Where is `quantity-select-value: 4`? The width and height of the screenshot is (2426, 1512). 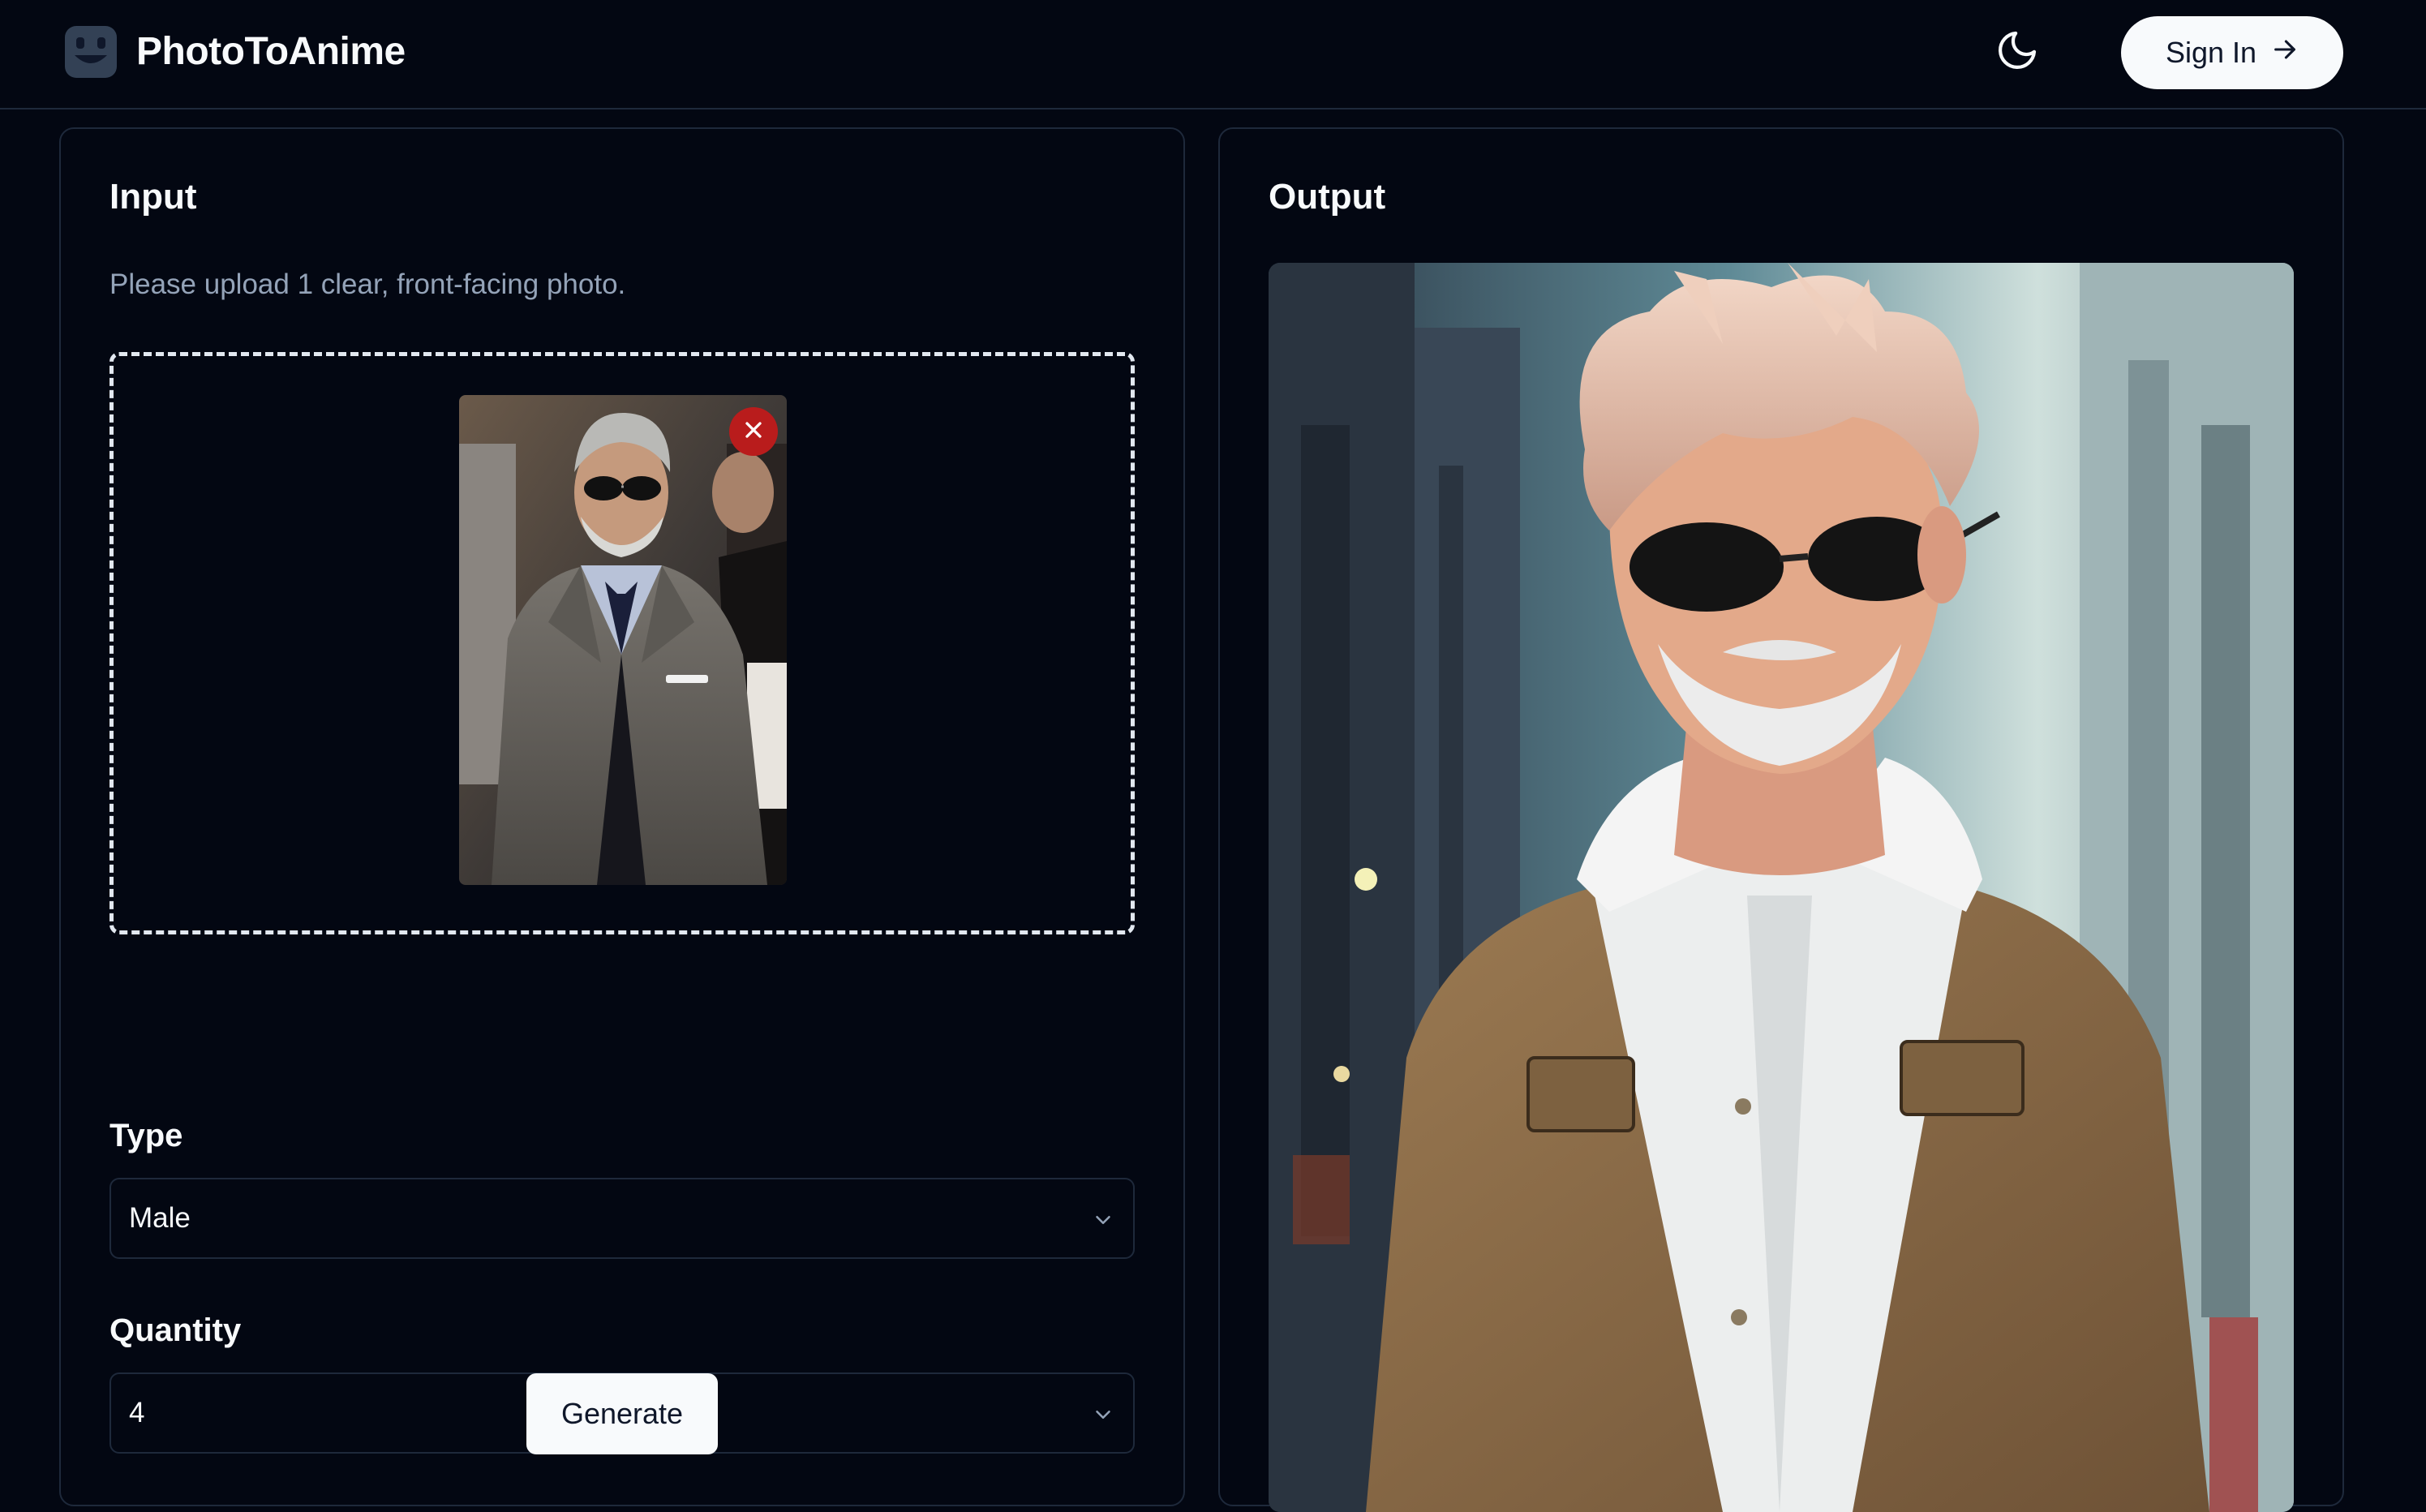
quantity-select-value: 4 is located at coordinates (137, 1412).